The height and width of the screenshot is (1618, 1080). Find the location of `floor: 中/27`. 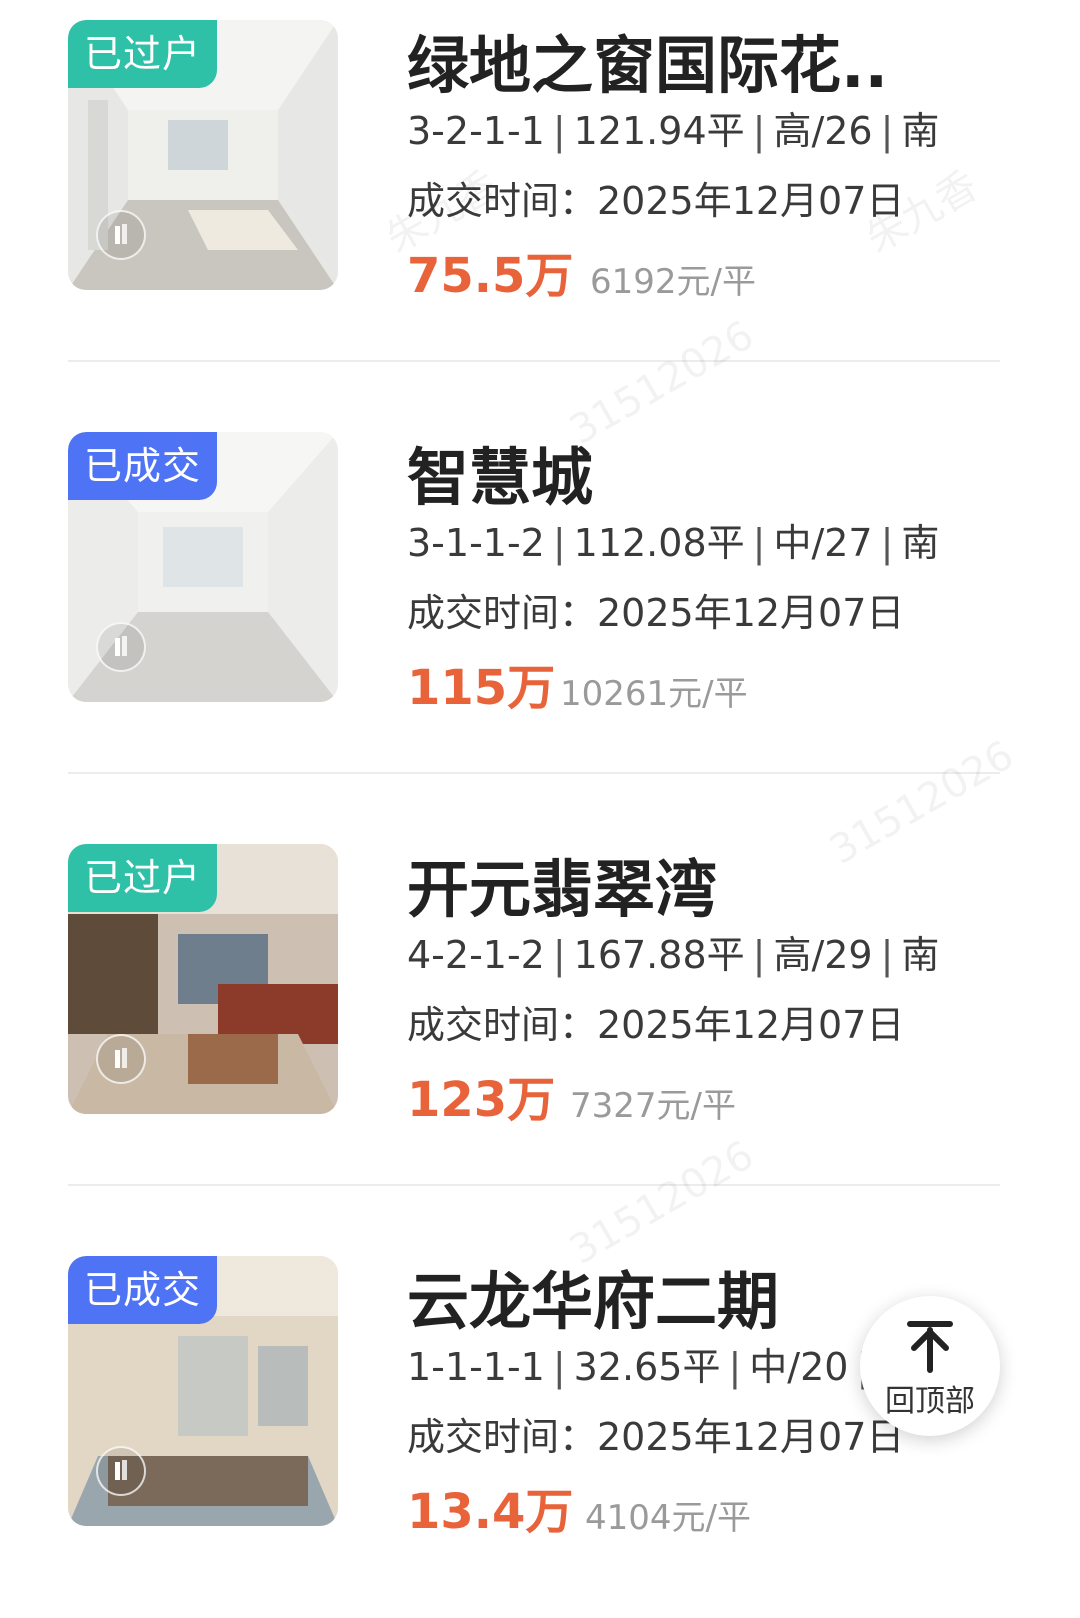

floor: 中/27 is located at coordinates (823, 543).